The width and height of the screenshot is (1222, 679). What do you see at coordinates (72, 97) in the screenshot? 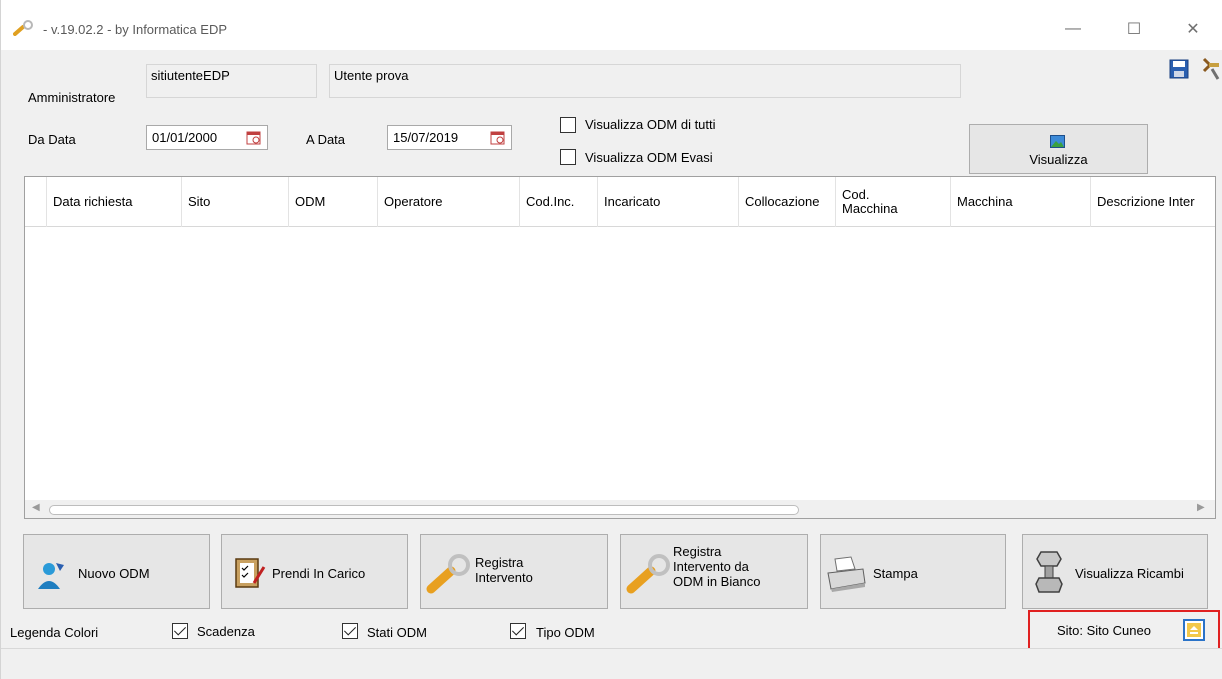
I see `role-label: Amministratore` at bounding box center [72, 97].